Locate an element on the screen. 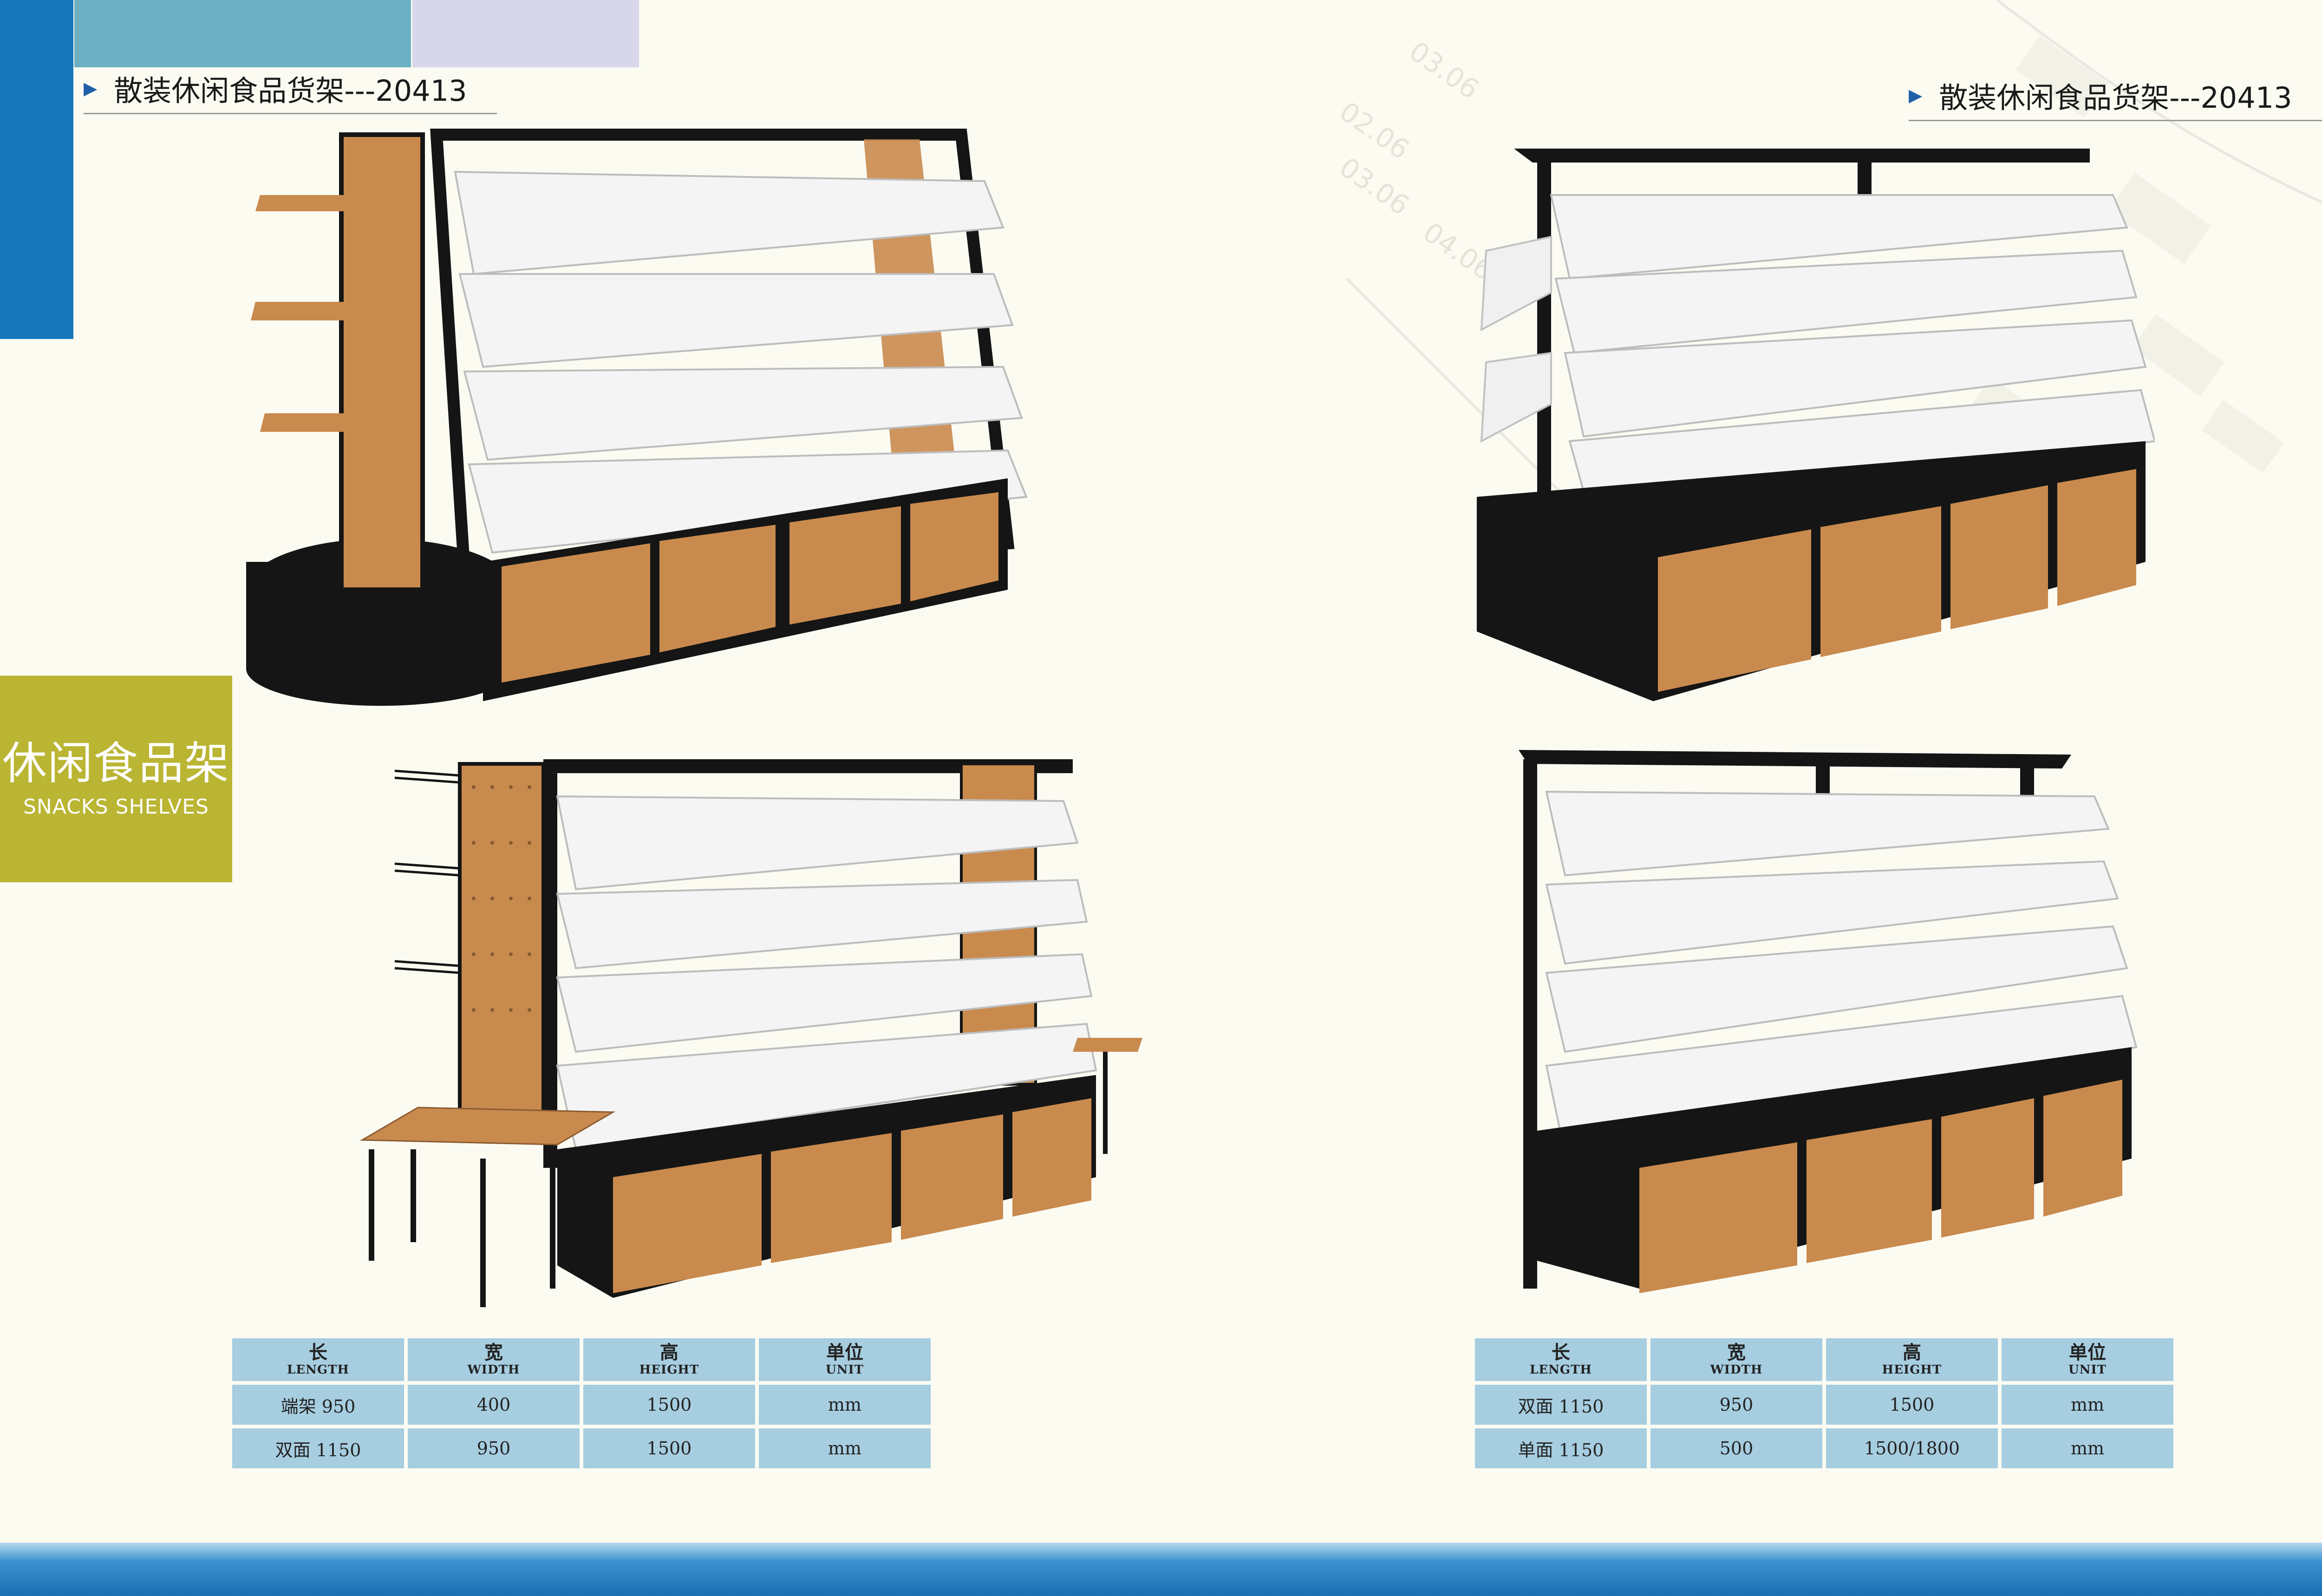 The width and height of the screenshot is (2322, 1596). watermark-text-1: 03.06 is located at coordinates (1444, 70).